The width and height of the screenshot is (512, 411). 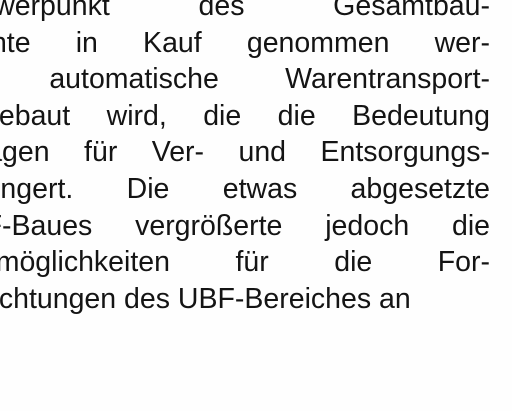 I want to click on text-line: die automatische Warentransport-, so click(x=245, y=79).